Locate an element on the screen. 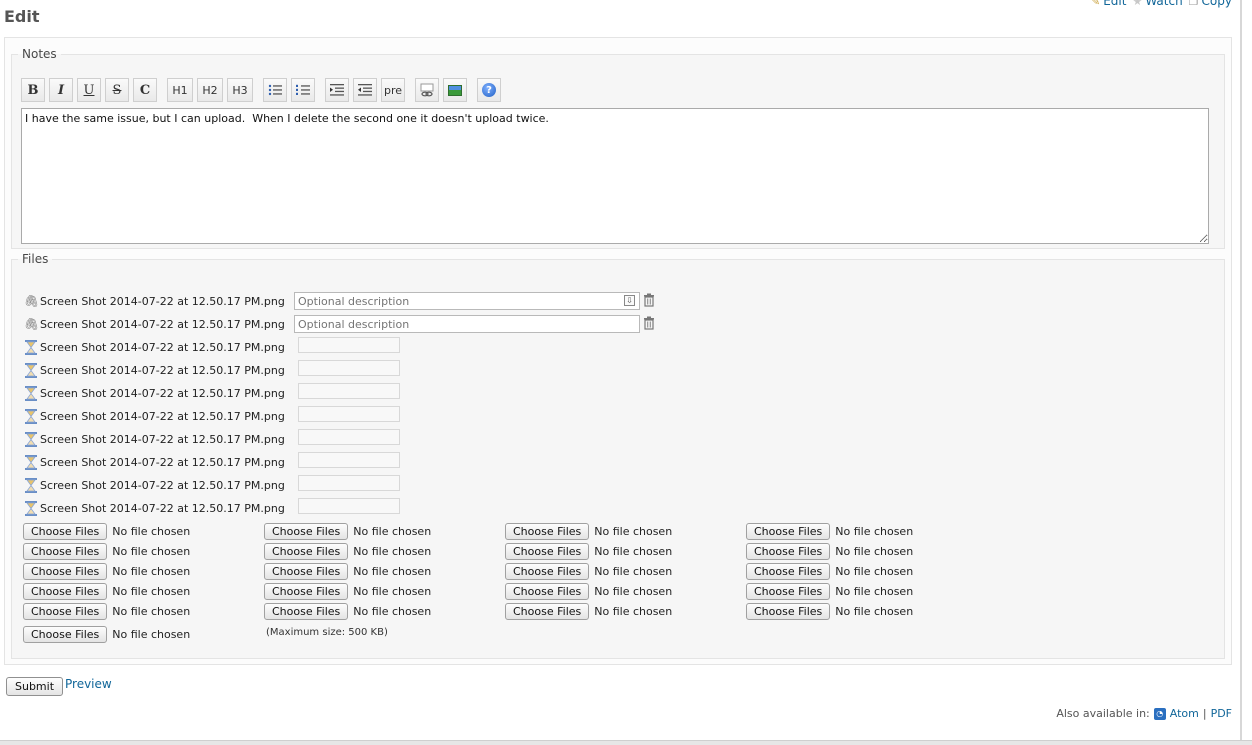  watch-link: ★ Watch is located at coordinates (1157, 4).